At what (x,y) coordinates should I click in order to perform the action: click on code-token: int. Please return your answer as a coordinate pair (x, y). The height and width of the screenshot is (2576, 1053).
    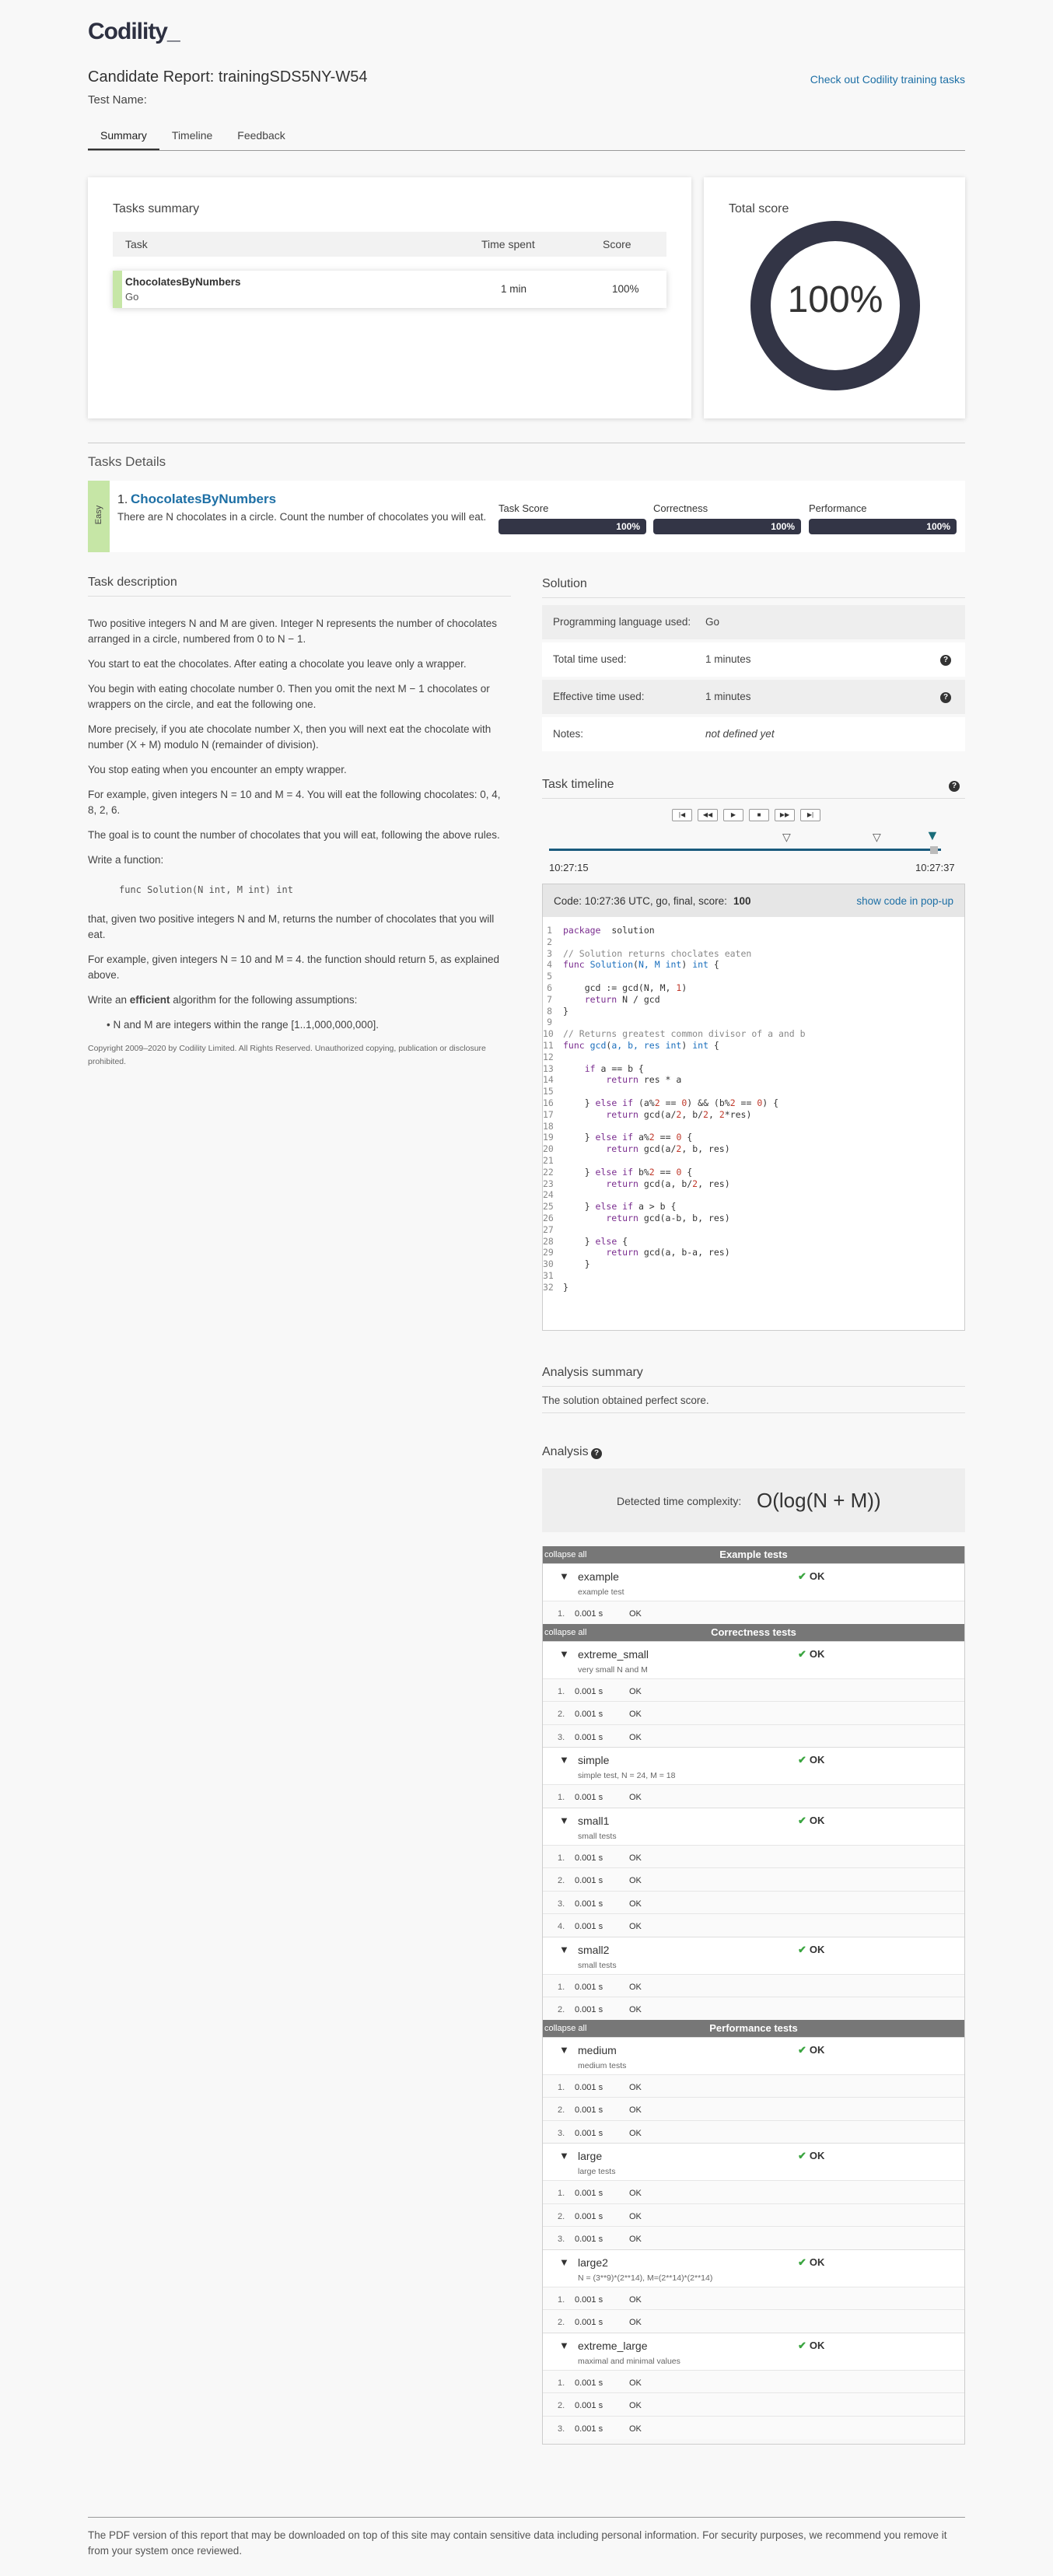
    Looking at the image, I should click on (700, 965).